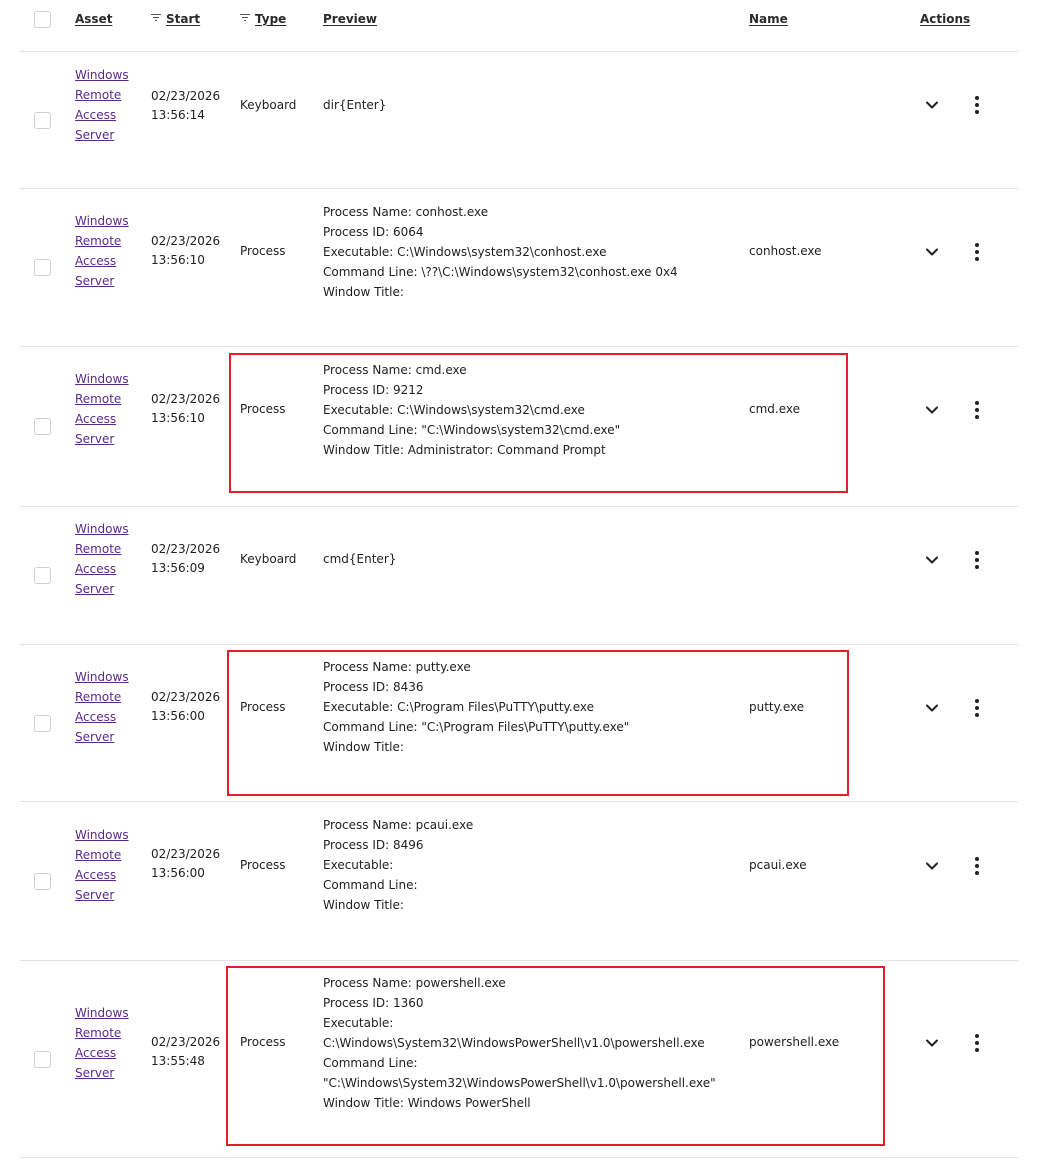  Describe the element at coordinates (178, 1061) in the screenshot. I see `start-clock: 13:55:48` at that location.